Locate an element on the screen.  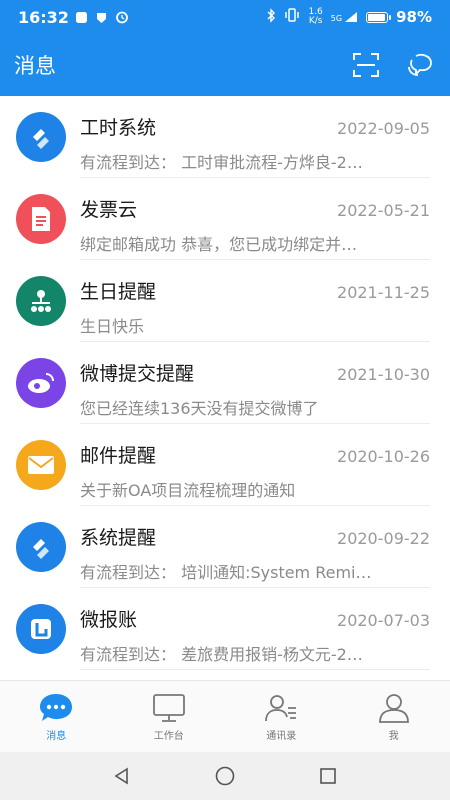
tab-messages: 消息 is located at coordinates (56, 716).